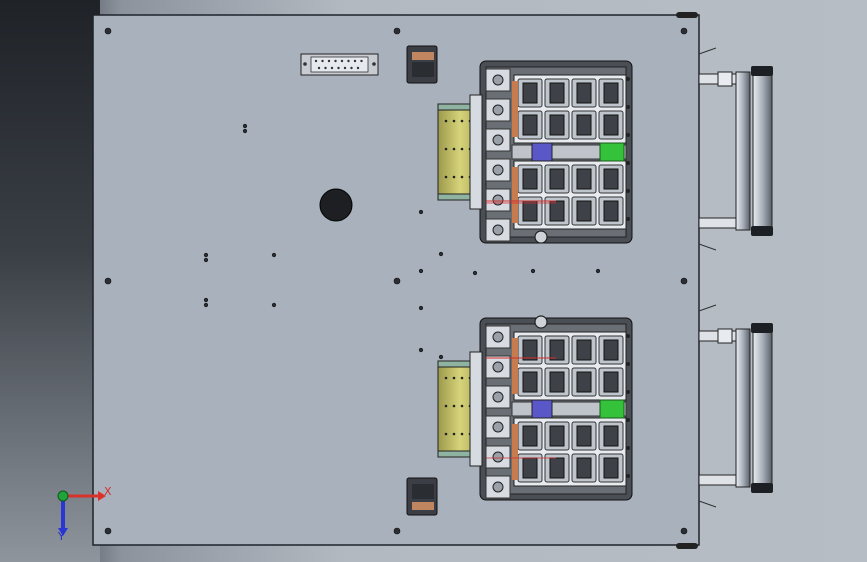 This screenshot has width=867, height=562. Describe the element at coordinates (422, 64) in the screenshot. I see `switch-box-top` at that location.